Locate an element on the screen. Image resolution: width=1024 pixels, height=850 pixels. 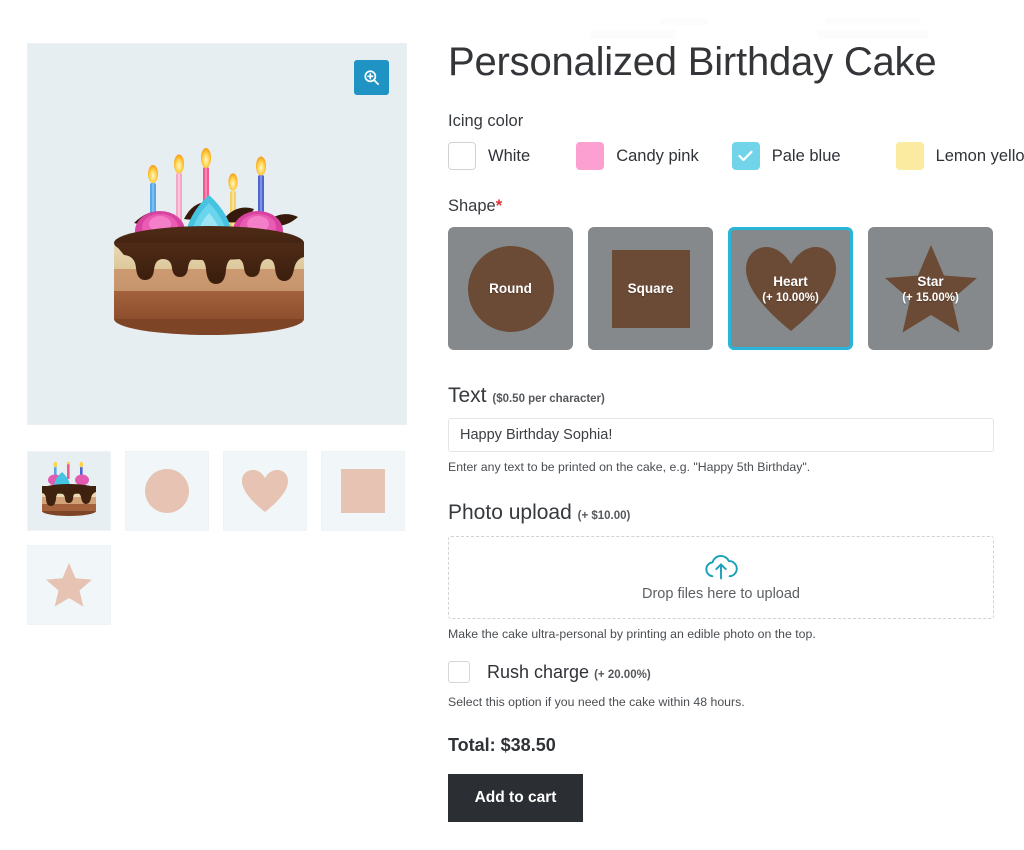
add-to-cart-button: Add to cart is located at coordinates (515, 798).